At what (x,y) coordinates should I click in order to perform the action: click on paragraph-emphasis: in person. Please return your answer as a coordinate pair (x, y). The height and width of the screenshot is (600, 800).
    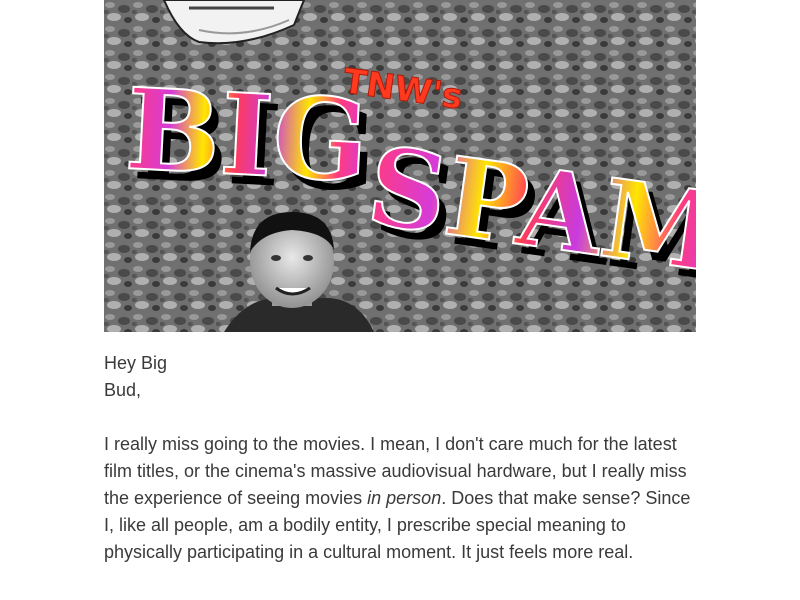
    Looking at the image, I should click on (404, 498).